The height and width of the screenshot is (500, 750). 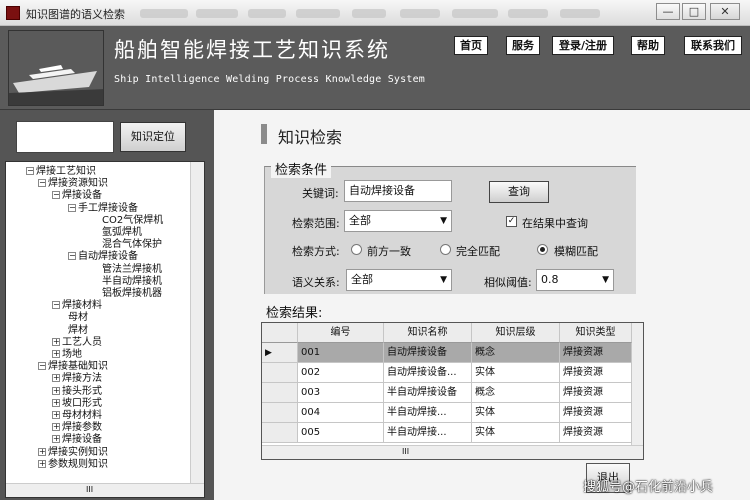 I want to click on grid-horizontal-scrollbar: III, so click(x=452, y=452).